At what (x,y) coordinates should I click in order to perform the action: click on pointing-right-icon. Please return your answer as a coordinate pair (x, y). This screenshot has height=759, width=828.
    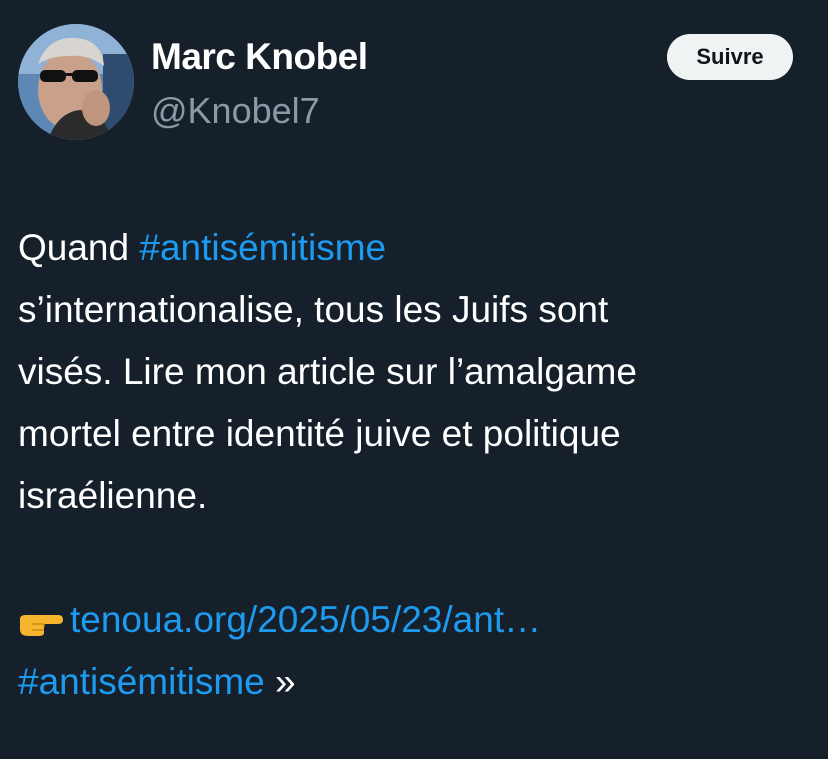
    Looking at the image, I should click on (44, 622).